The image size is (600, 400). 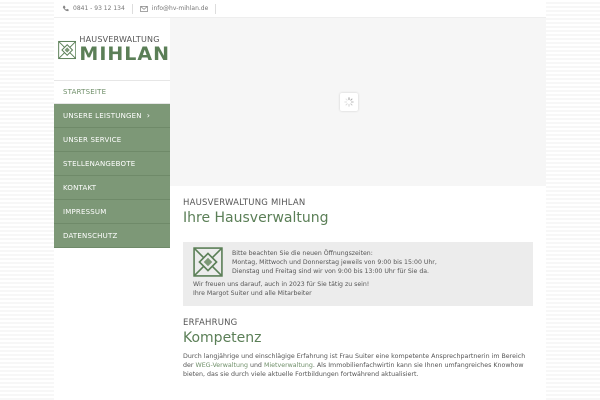 I want to click on email-contact: info@hv-mihlan.de, so click(x=177, y=8).